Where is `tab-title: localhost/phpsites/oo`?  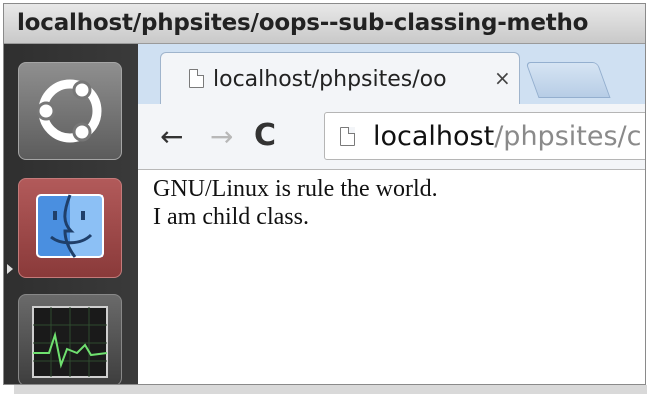
tab-title: localhost/phpsites/oo is located at coordinates (330, 79).